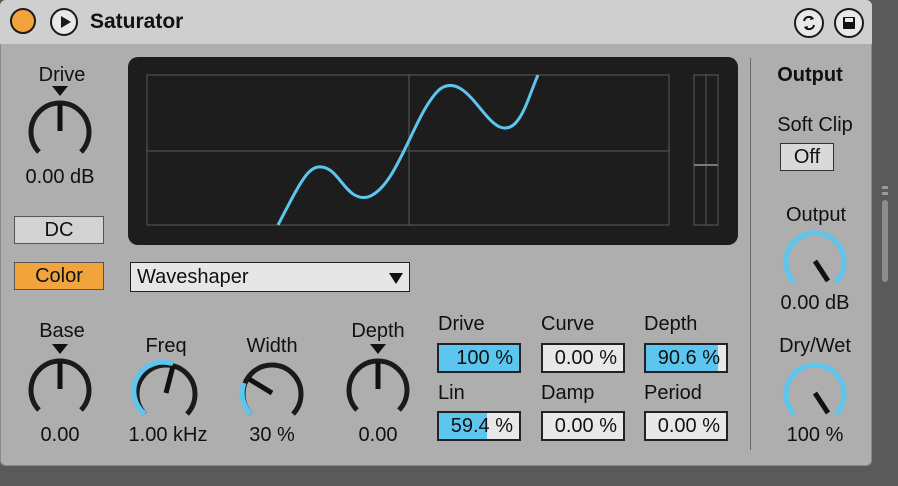 The width and height of the screenshot is (898, 486). What do you see at coordinates (59, 276) in the screenshot?
I see `color-button: Color` at bounding box center [59, 276].